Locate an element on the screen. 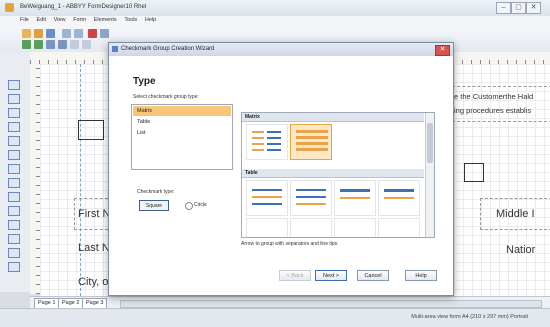 The width and height of the screenshot is (550, 327). maximize-button: ▢ is located at coordinates (518, 8).